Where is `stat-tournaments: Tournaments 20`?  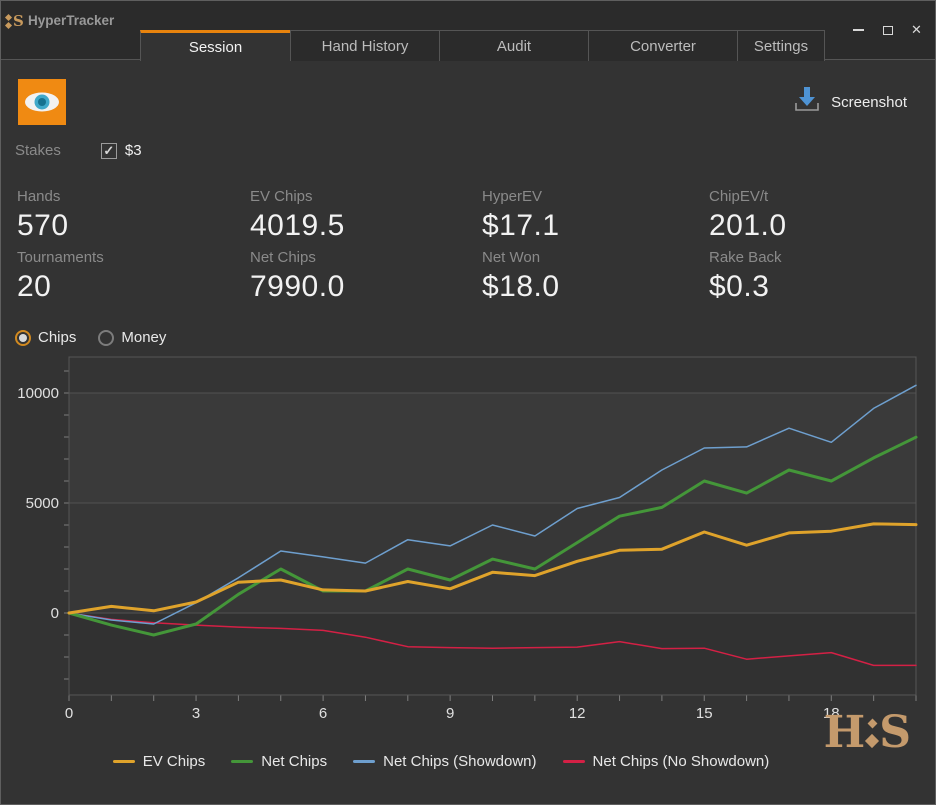 stat-tournaments: Tournaments 20 is located at coordinates (60, 276).